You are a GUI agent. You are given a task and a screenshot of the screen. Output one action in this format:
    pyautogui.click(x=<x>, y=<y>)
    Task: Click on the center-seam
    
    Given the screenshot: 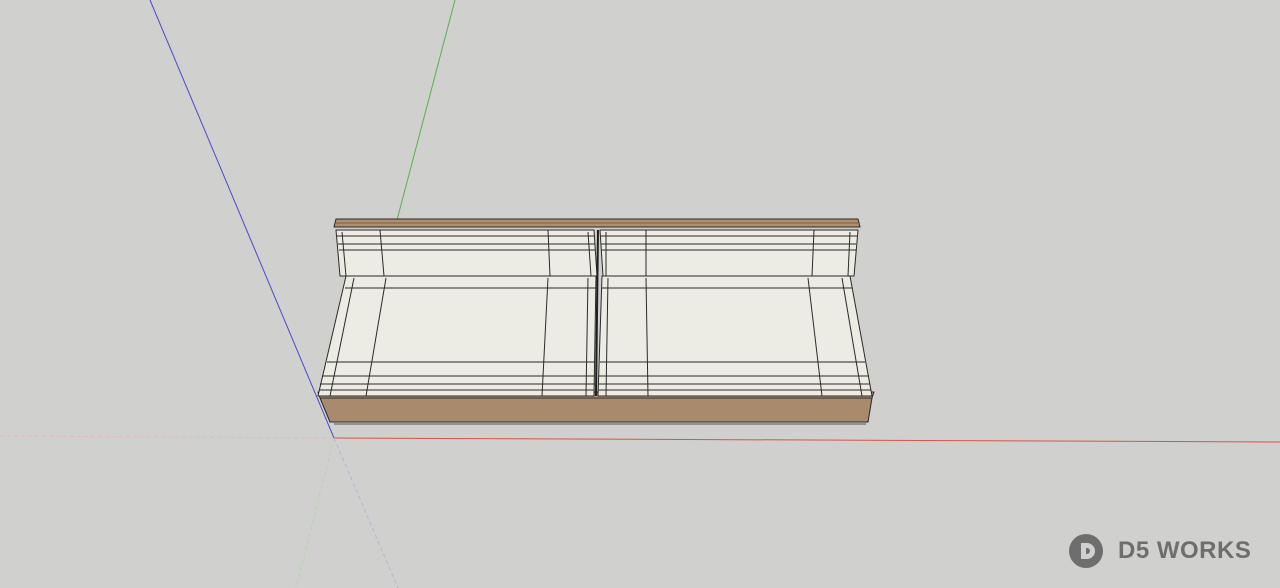 What is the action you would take?
    pyautogui.click(x=597, y=313)
    